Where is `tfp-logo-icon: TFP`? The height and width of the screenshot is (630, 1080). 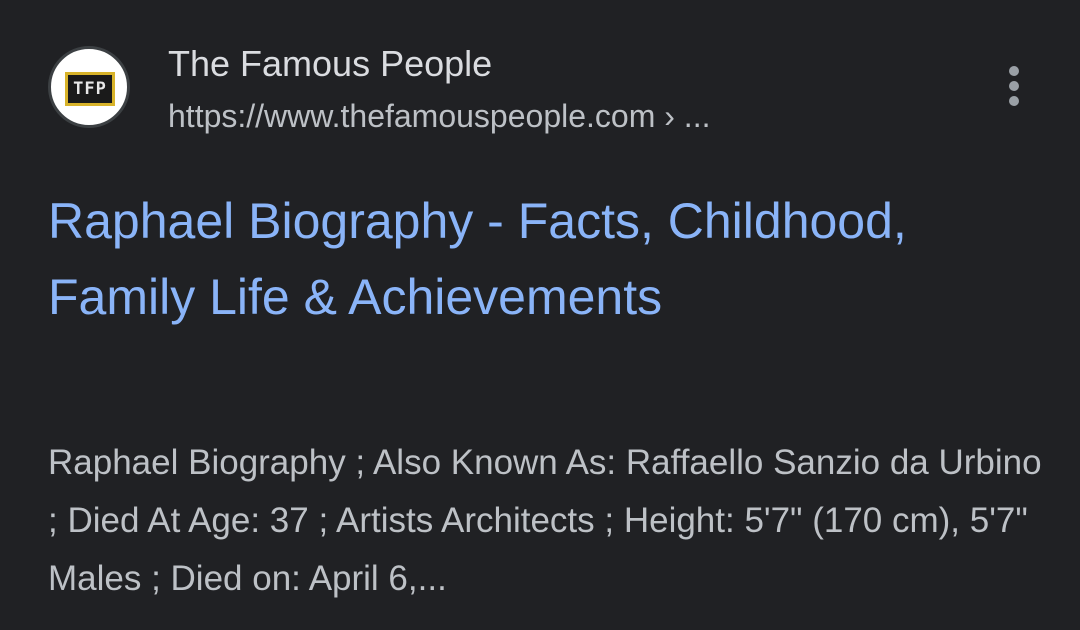
tfp-logo-icon: TFP is located at coordinates (90, 89).